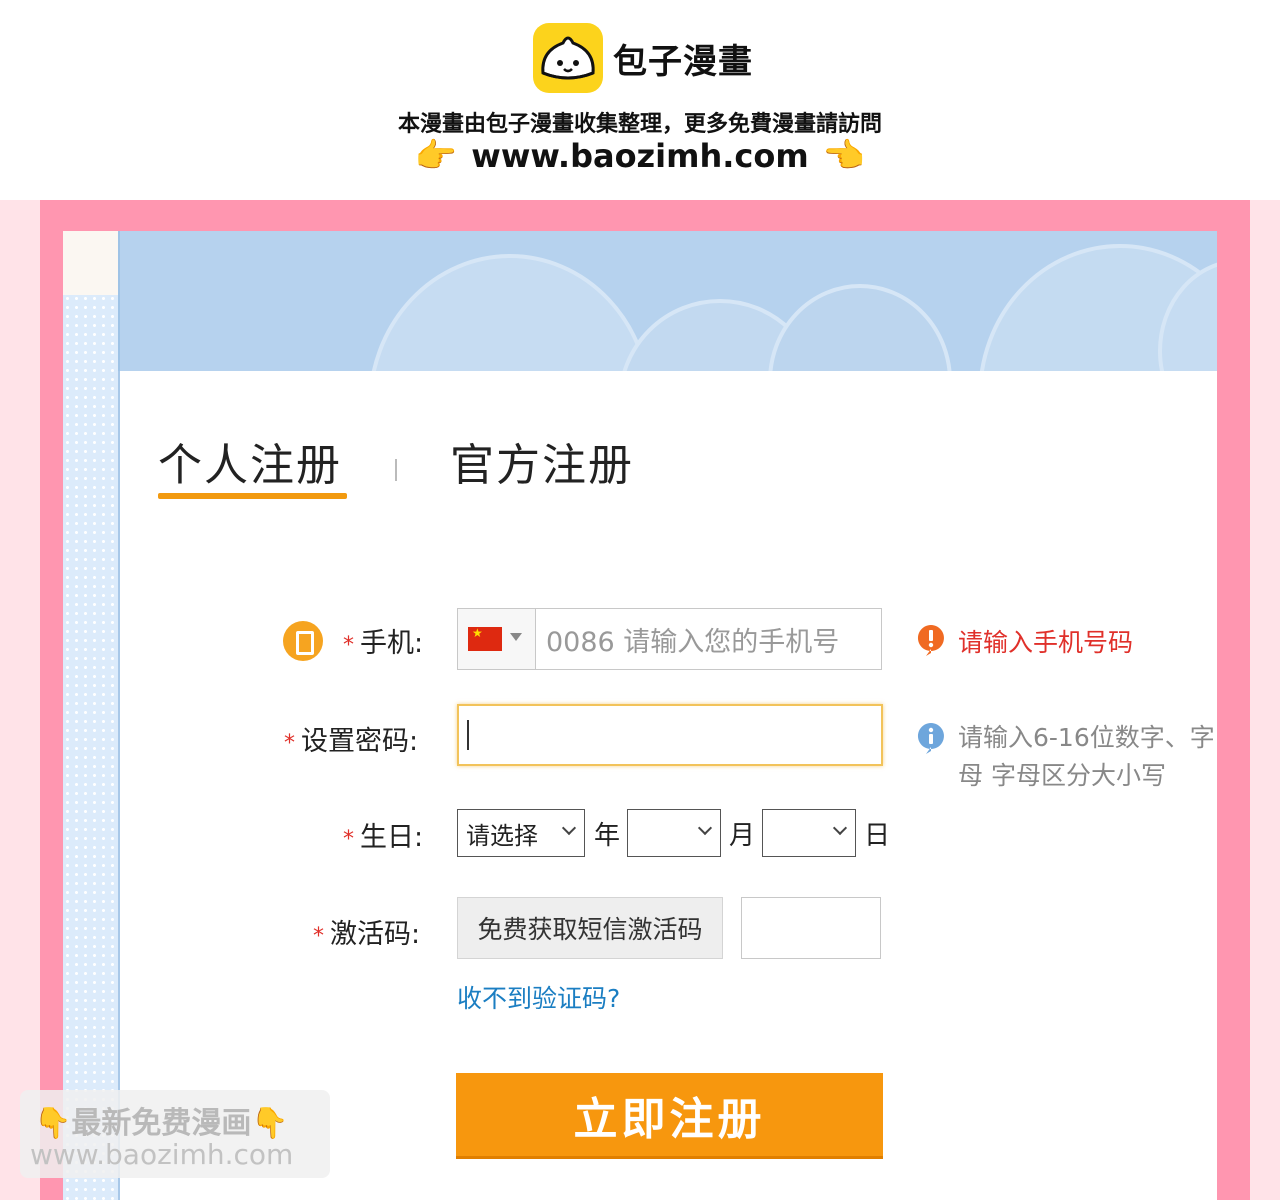 This screenshot has height=1200, width=1280. What do you see at coordinates (683, 61) in the screenshot?
I see `brand-name: 包子漫畫` at bounding box center [683, 61].